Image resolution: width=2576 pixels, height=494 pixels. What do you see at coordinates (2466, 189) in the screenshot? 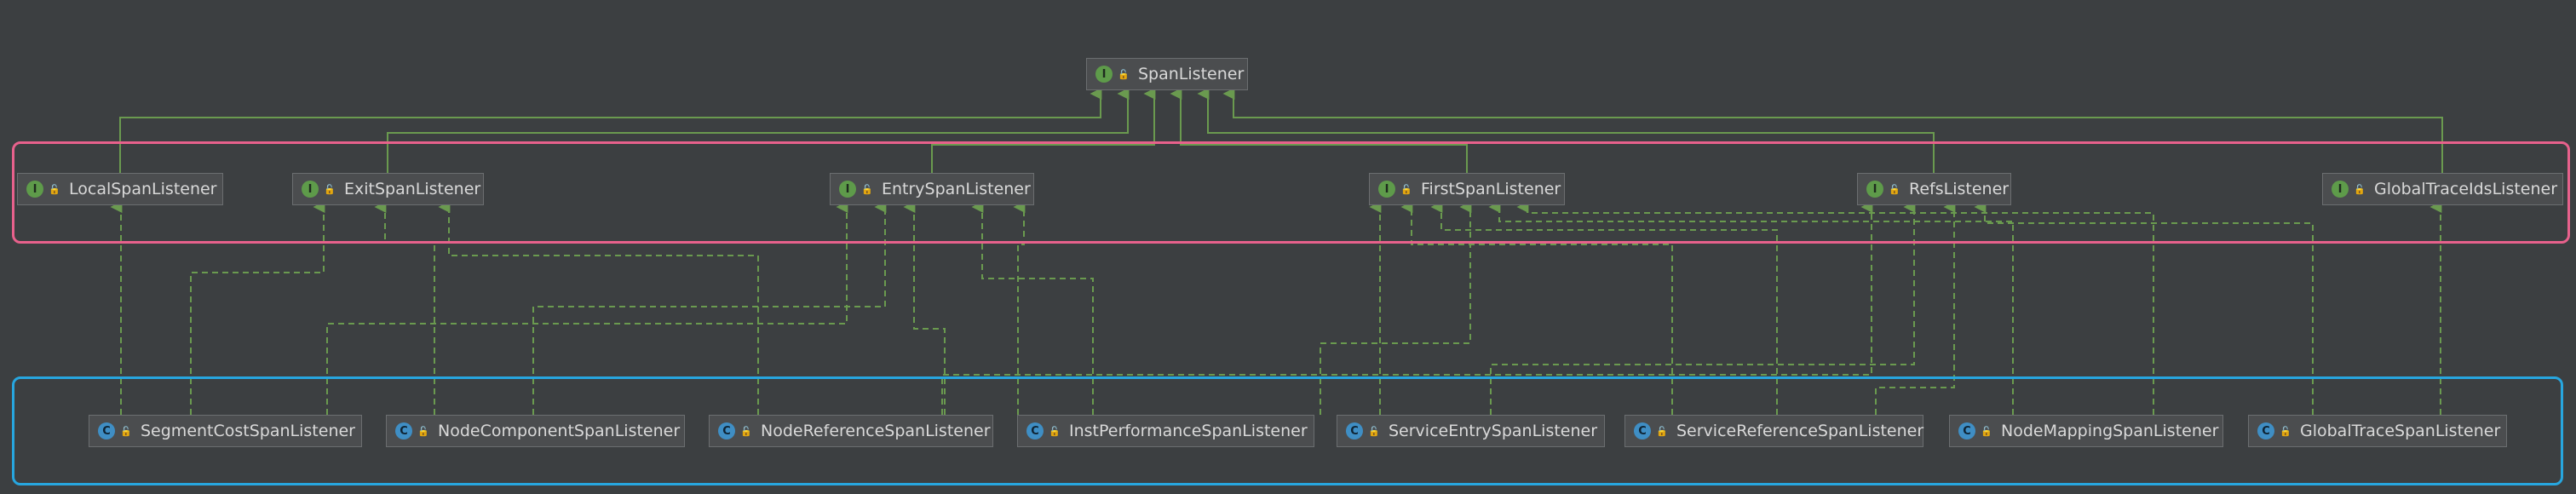
I see `node-label: GlobalTraceIdsListener` at bounding box center [2466, 189].